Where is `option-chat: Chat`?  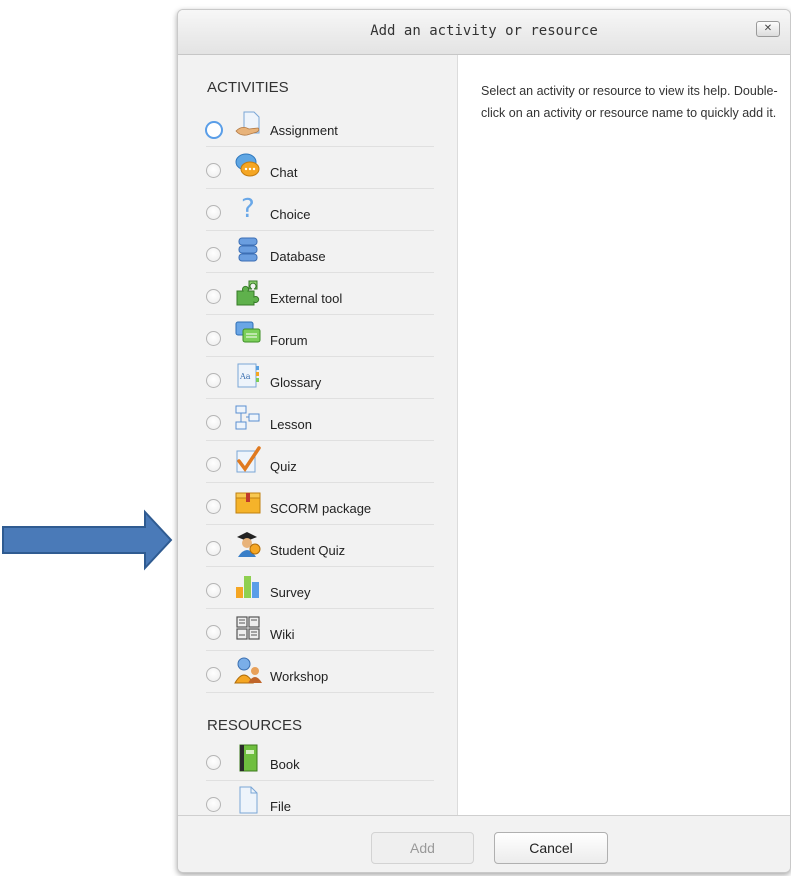 option-chat: Chat is located at coordinates (320, 167).